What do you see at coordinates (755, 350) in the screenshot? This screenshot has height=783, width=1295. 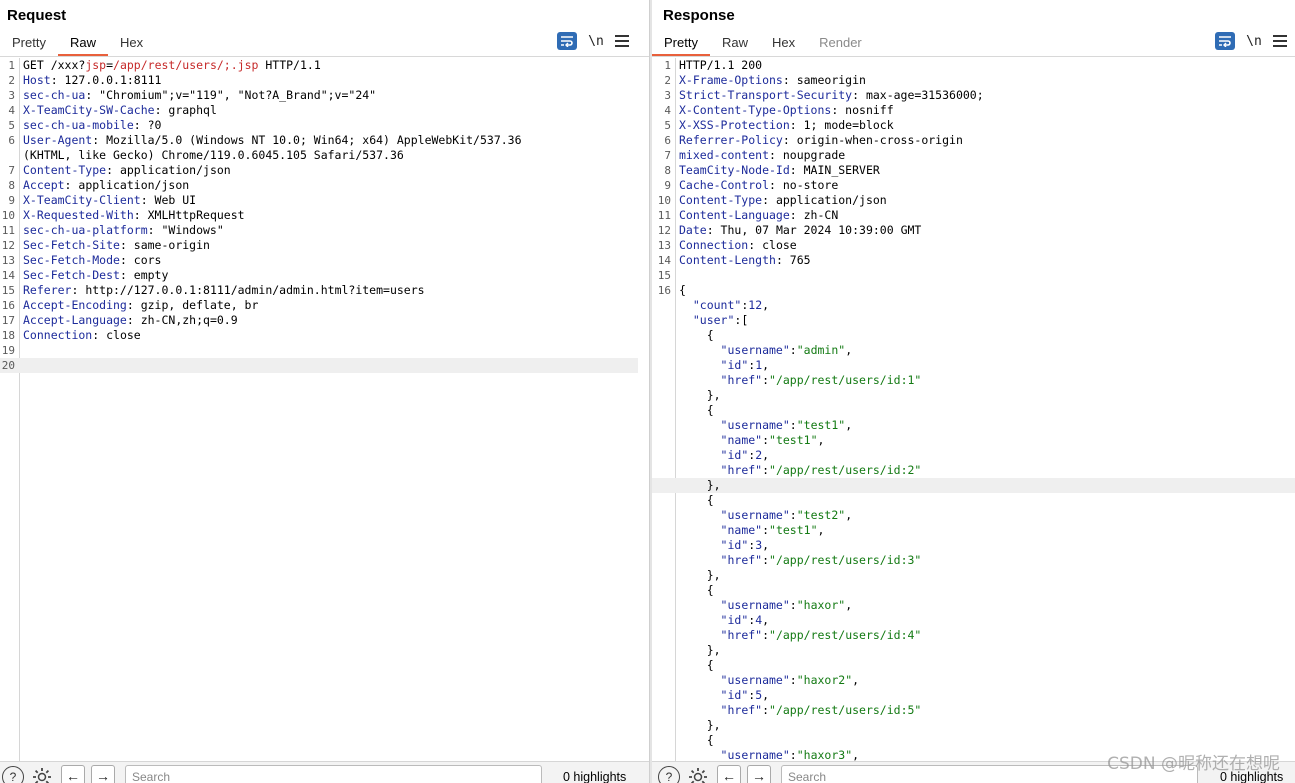 I see `token: "username"` at bounding box center [755, 350].